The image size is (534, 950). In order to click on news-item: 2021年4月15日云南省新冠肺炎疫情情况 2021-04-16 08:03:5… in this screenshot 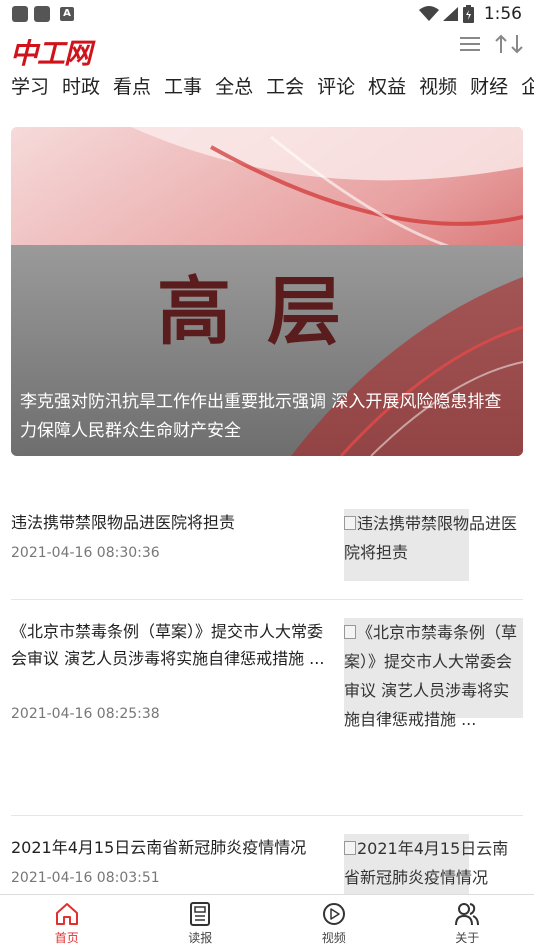, I will do `click(267, 861)`.